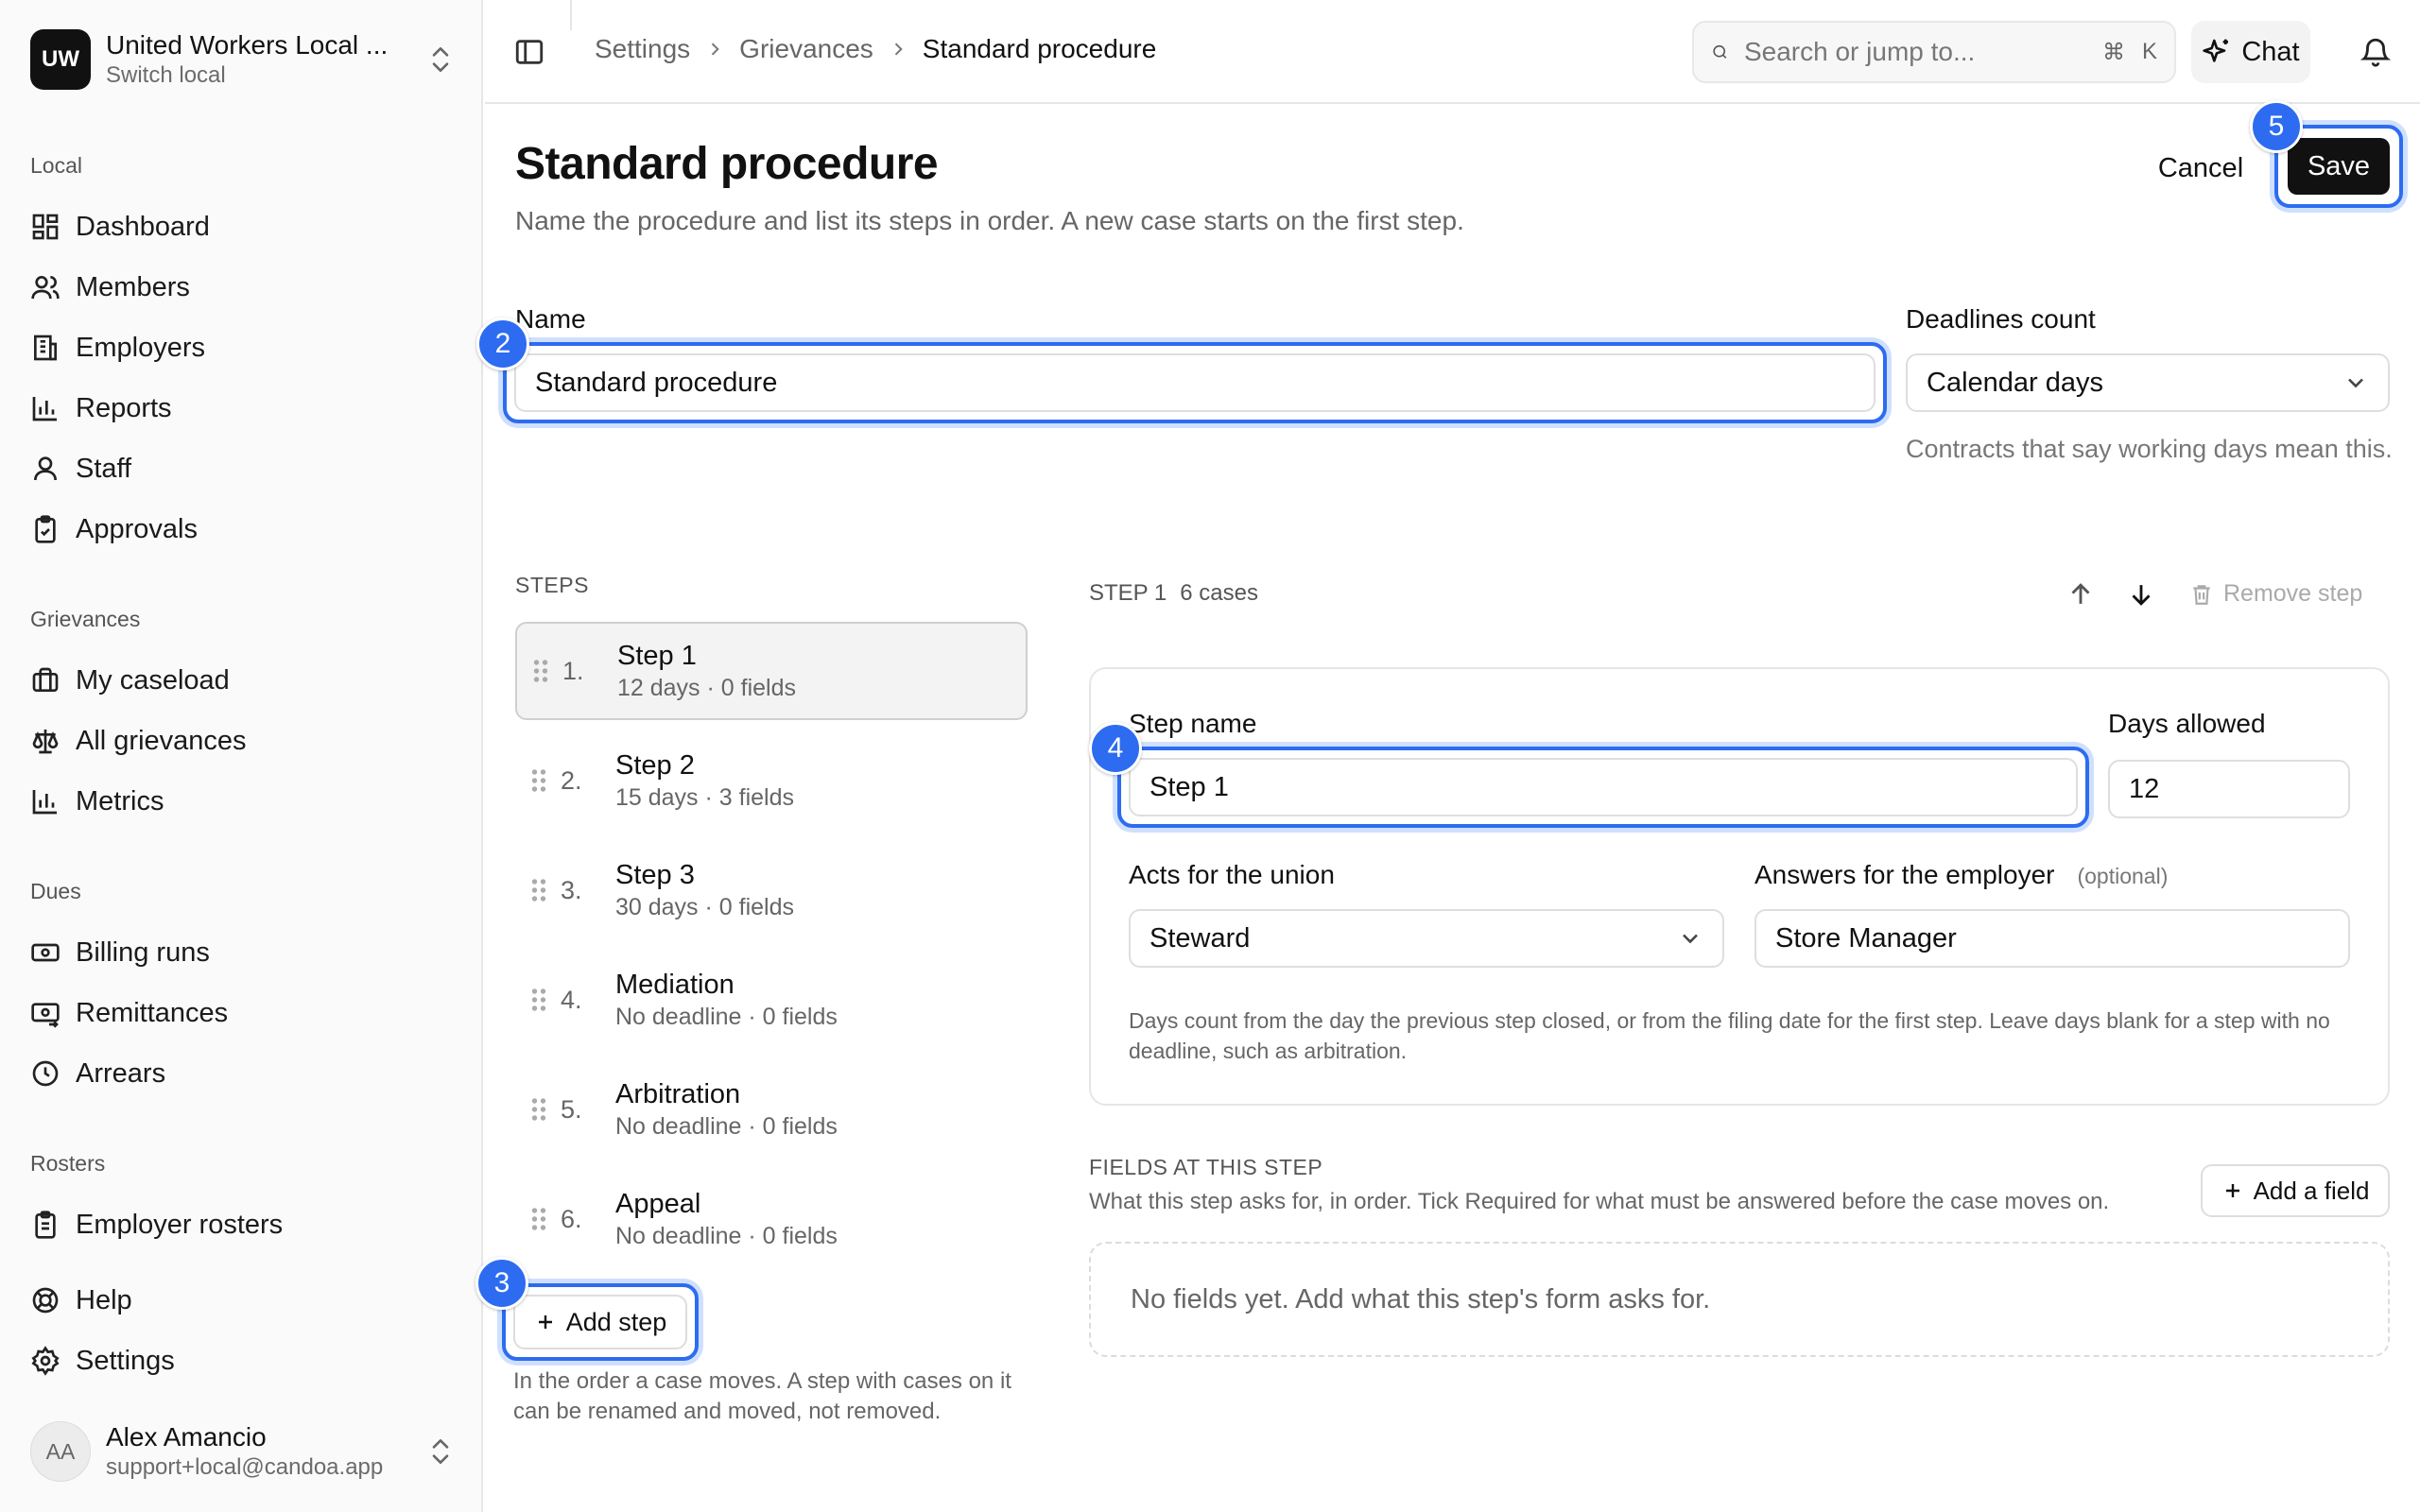  What do you see at coordinates (143, 952) in the screenshot?
I see `sidebar-item-label: Billing runs` at bounding box center [143, 952].